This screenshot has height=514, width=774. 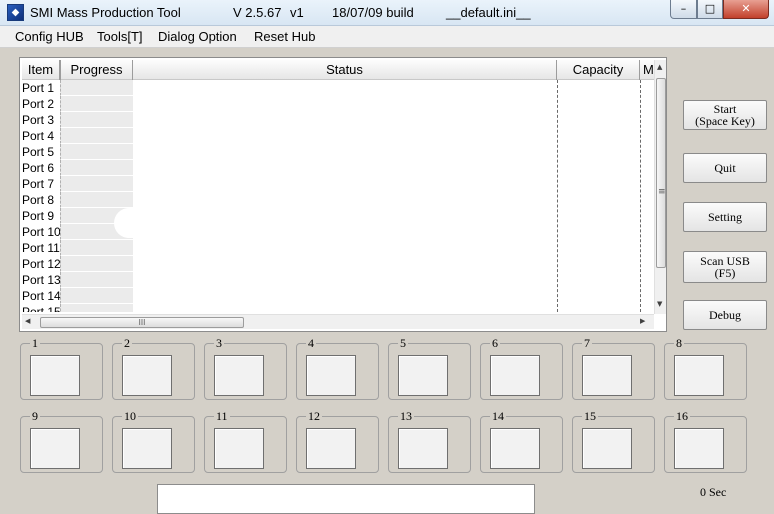 What do you see at coordinates (338, 200) in the screenshot?
I see `list-item: Port 8` at bounding box center [338, 200].